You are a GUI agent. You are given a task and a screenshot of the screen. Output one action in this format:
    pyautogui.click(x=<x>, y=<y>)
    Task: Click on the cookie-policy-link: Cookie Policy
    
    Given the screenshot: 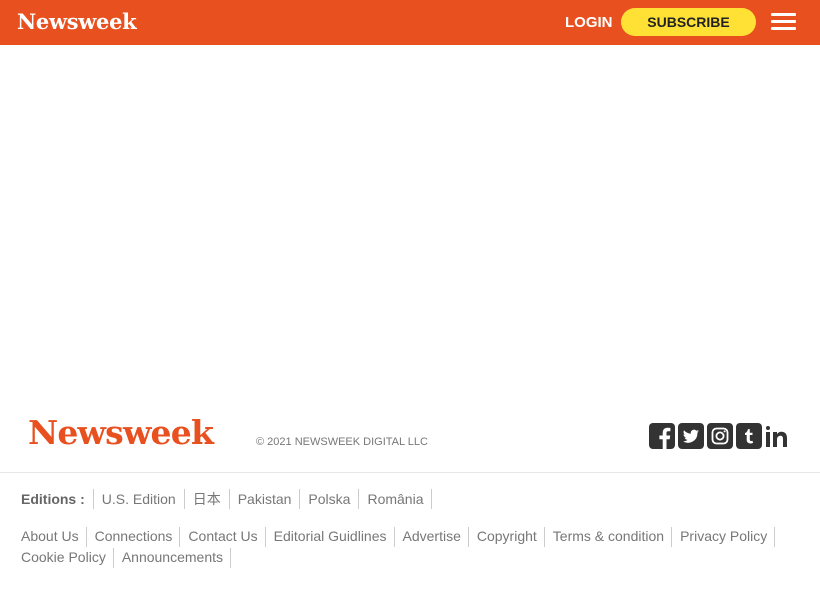 What is the action you would take?
    pyautogui.click(x=67, y=558)
    